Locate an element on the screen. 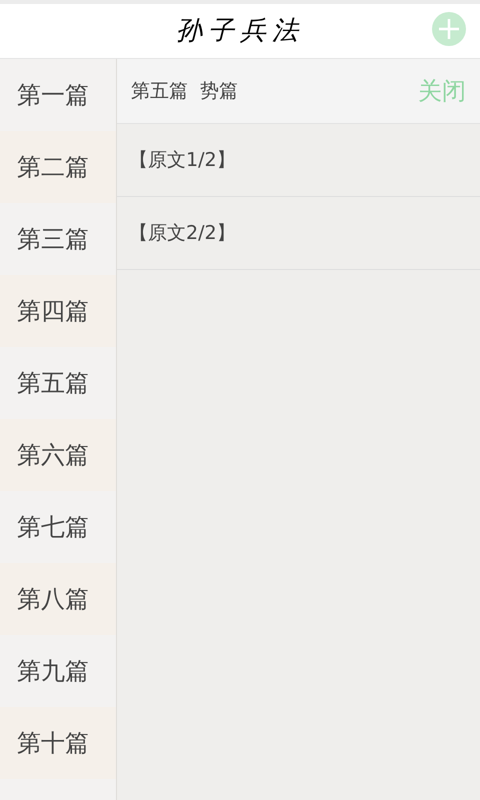 The height and width of the screenshot is (800, 480). chapter-item: 第九篇 is located at coordinates (58, 671).